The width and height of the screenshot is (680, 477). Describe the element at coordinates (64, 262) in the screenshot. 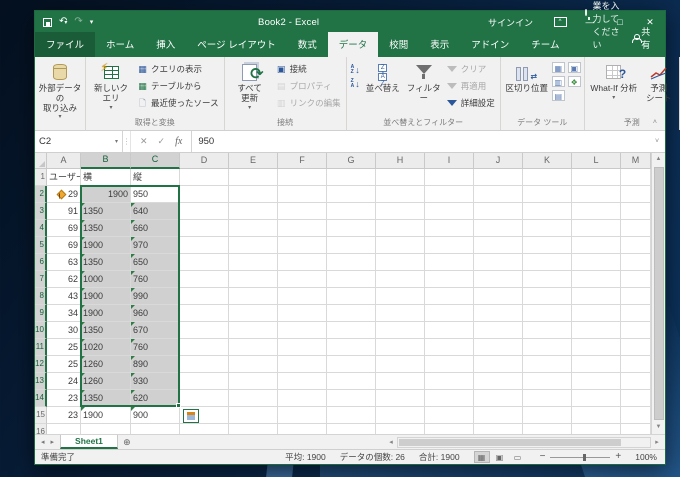

I see `cell-A6: 63` at that location.